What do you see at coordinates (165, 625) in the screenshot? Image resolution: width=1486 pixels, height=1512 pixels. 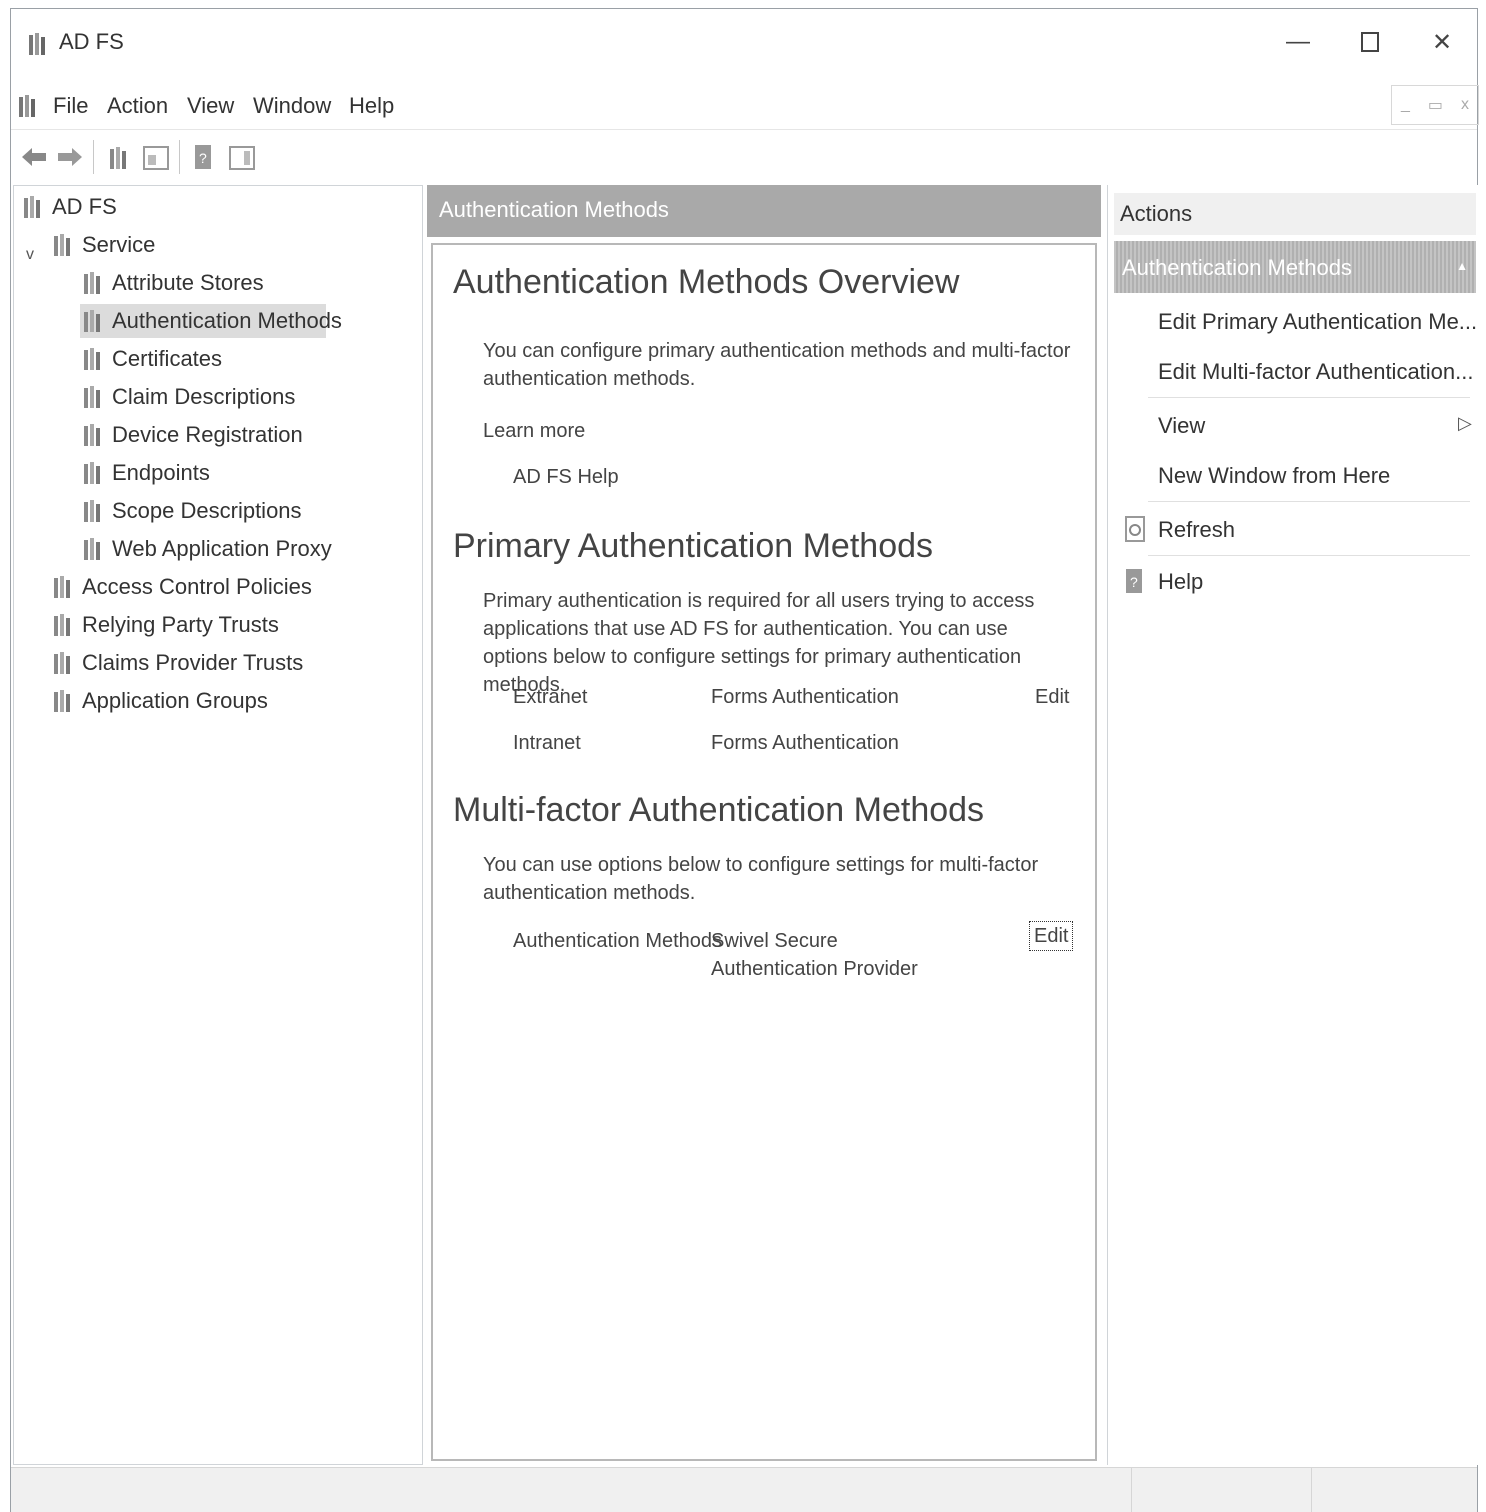 I see `tree-item-relying-party-trusts: Relying Party Trusts` at bounding box center [165, 625].